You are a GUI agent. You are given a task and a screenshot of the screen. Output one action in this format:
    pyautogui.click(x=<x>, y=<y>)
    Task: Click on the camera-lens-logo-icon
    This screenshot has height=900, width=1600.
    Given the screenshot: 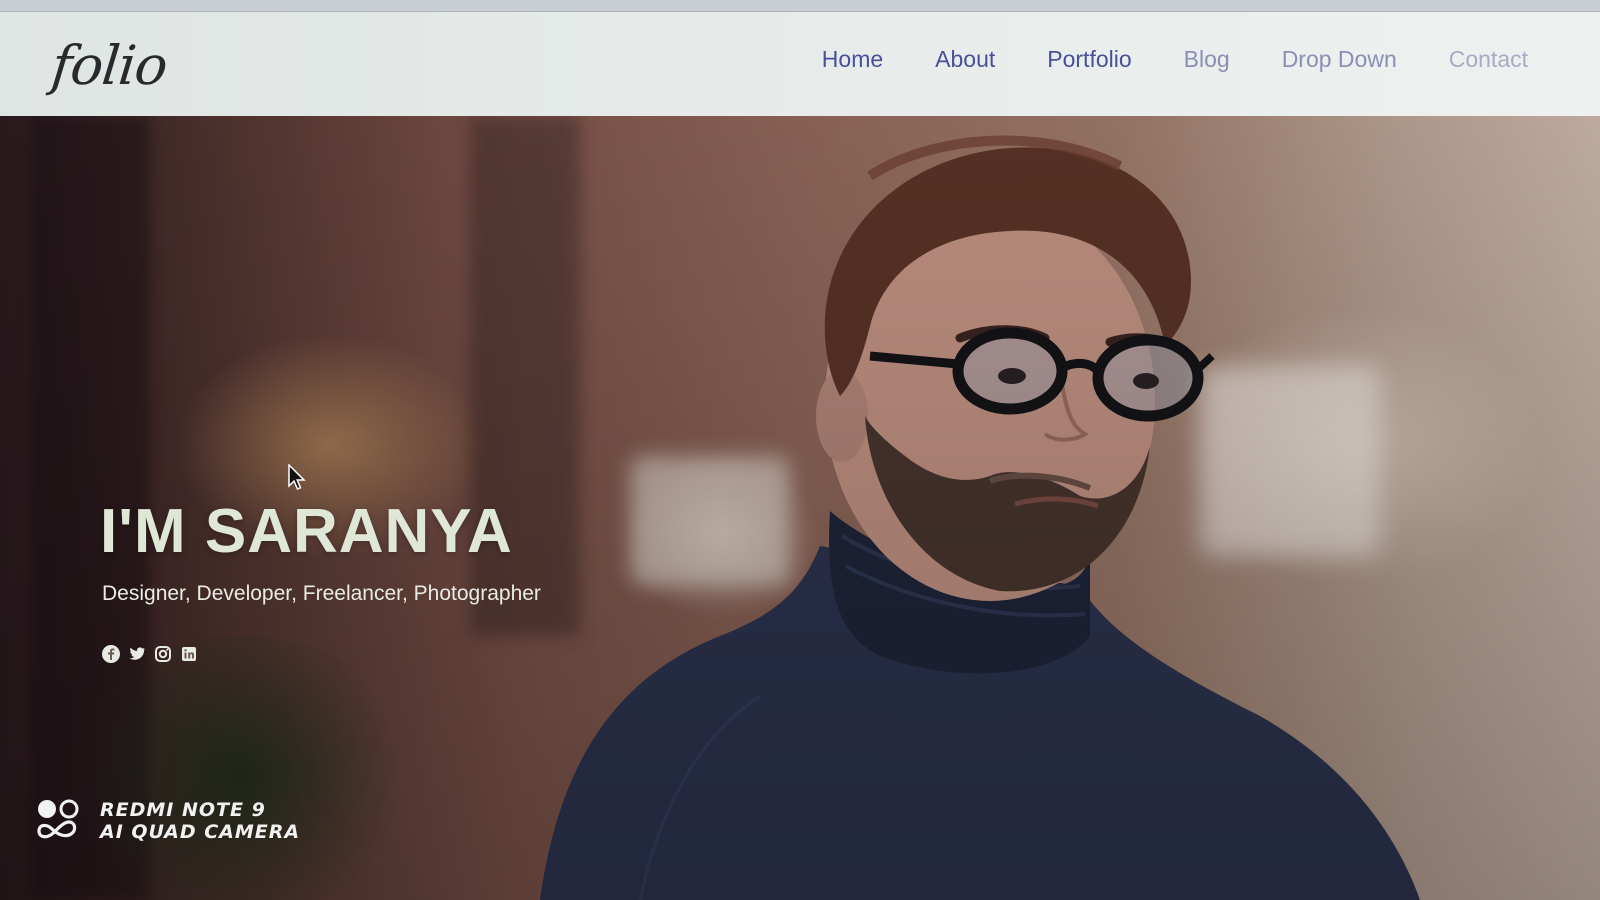 What is the action you would take?
    pyautogui.click(x=58, y=819)
    